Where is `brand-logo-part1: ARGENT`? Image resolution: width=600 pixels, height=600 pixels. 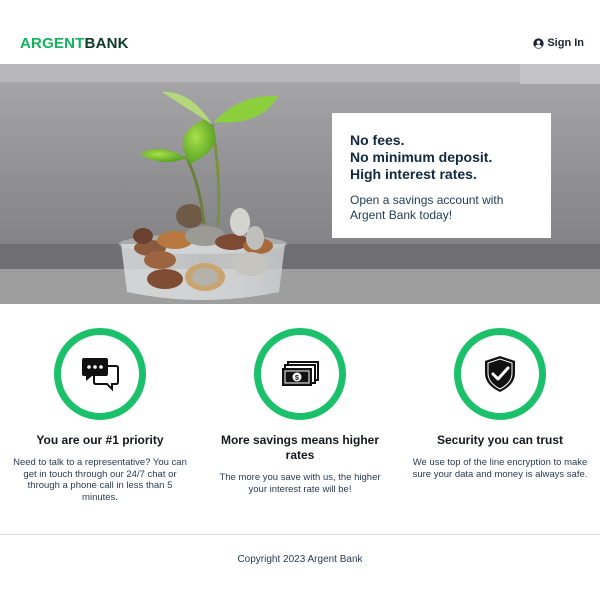
brand-logo-part1: ARGENT is located at coordinates (52, 43).